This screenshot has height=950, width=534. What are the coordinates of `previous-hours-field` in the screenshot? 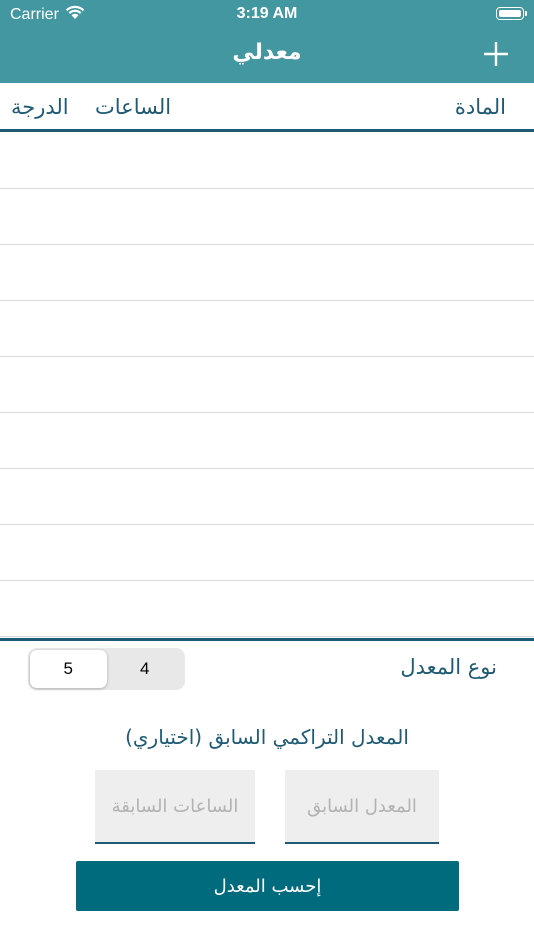 It's located at (175, 806).